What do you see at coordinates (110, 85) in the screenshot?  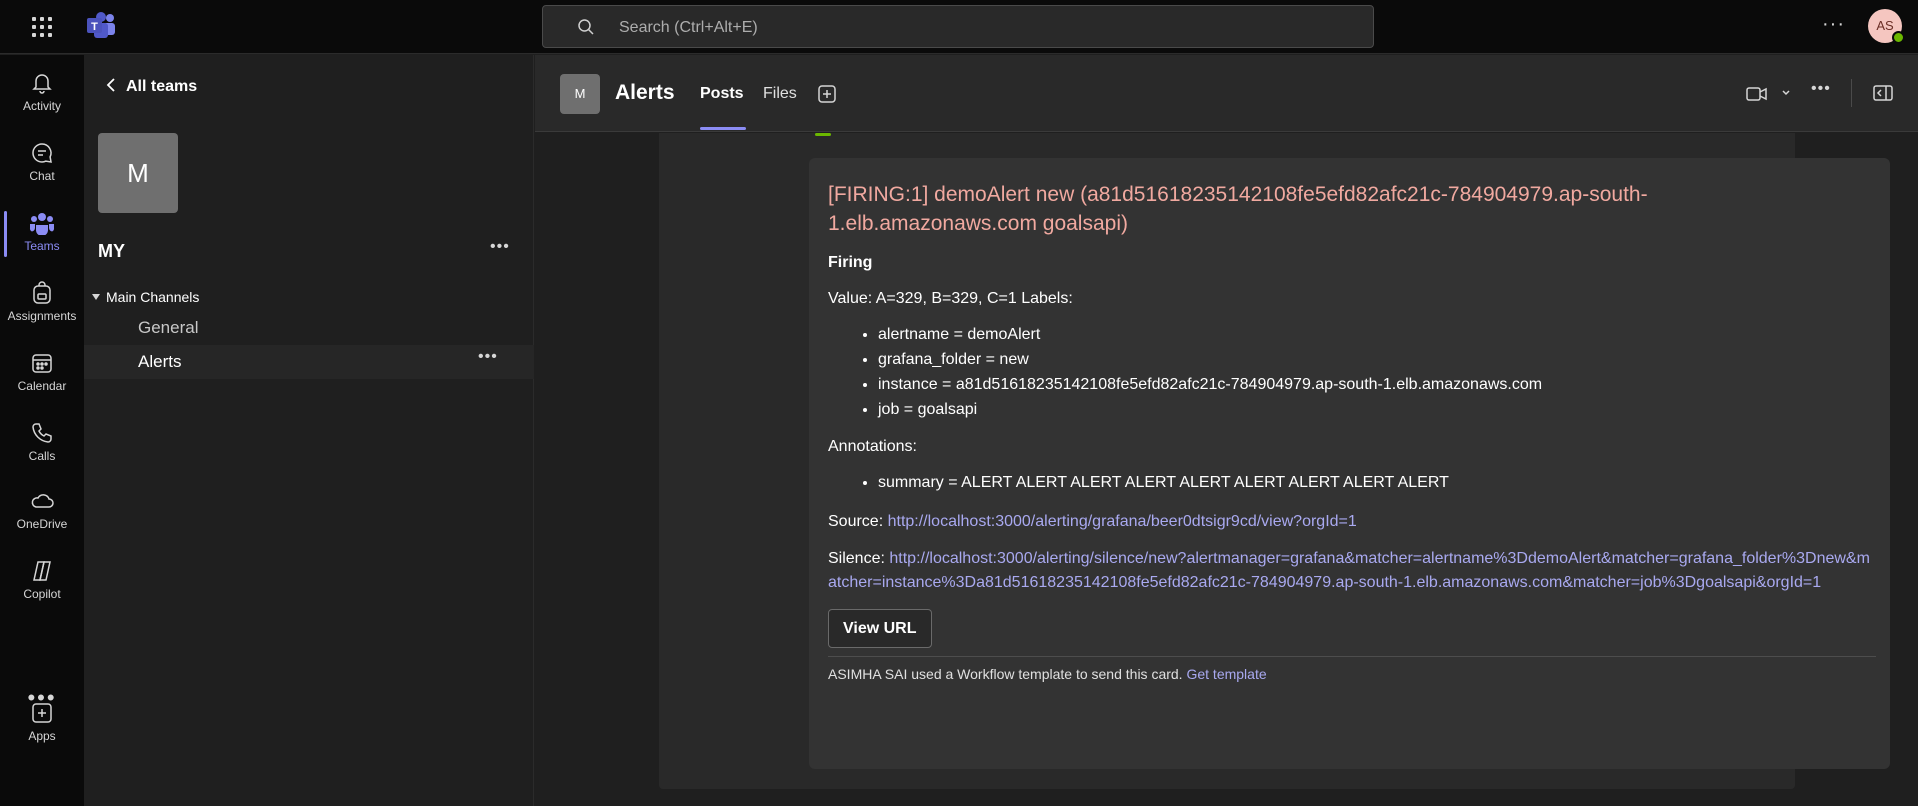 I see `chevron-left-icon` at bounding box center [110, 85].